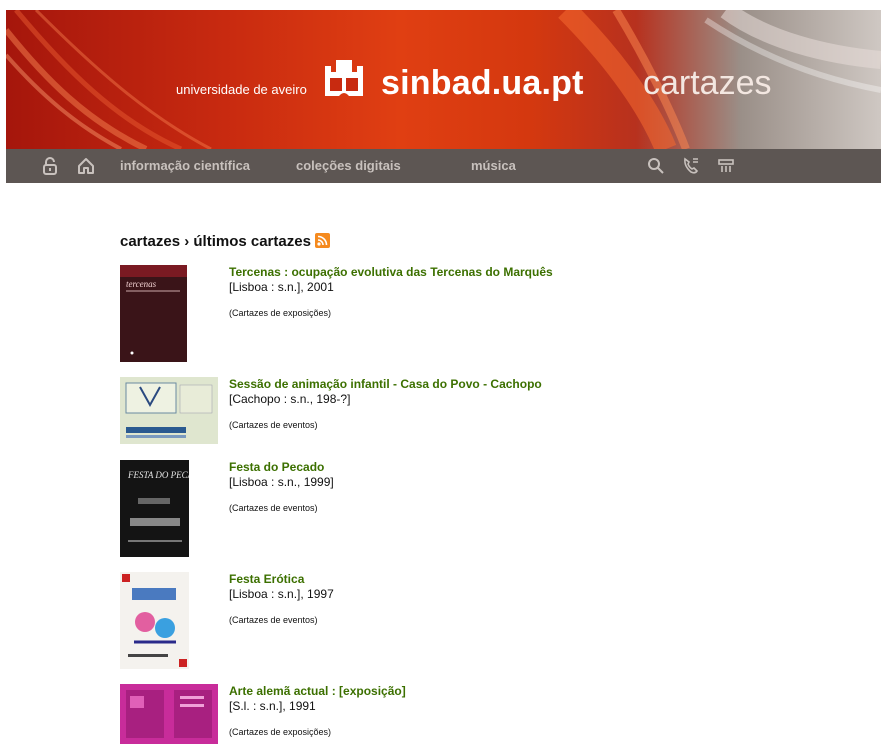  What do you see at coordinates (322, 240) in the screenshot?
I see `rss-icon` at bounding box center [322, 240].